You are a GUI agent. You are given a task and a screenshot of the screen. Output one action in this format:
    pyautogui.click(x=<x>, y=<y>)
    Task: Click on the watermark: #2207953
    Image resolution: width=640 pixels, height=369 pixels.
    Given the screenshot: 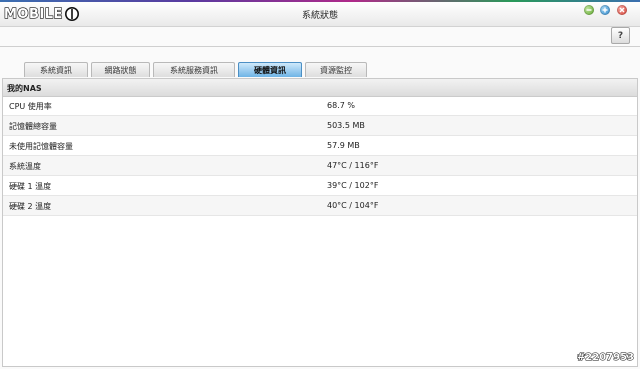 What is the action you would take?
    pyautogui.click(x=605, y=358)
    